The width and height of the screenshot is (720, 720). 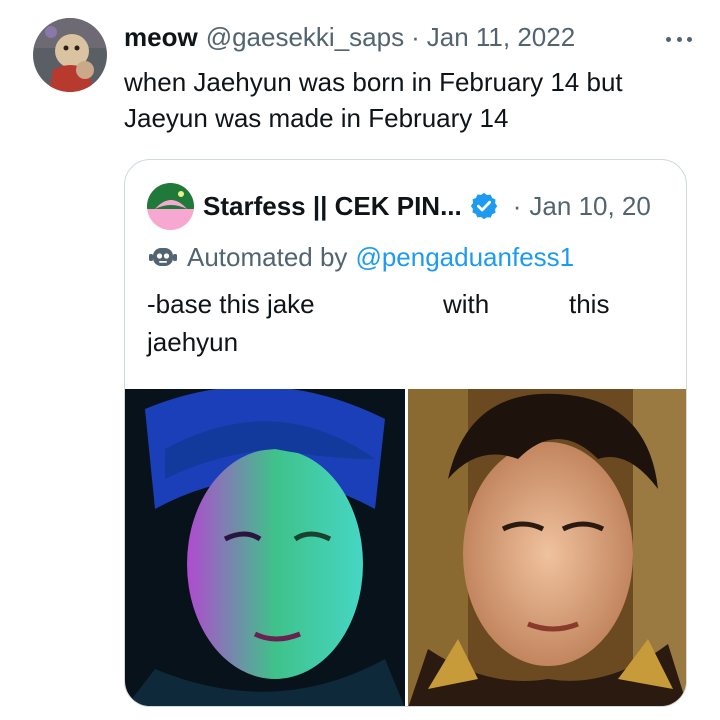 What do you see at coordinates (161, 37) in the screenshot?
I see `author-name: meow` at bounding box center [161, 37].